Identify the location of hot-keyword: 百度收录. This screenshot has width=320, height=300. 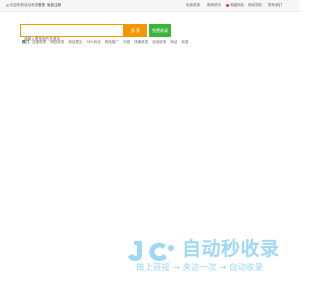
(39, 42).